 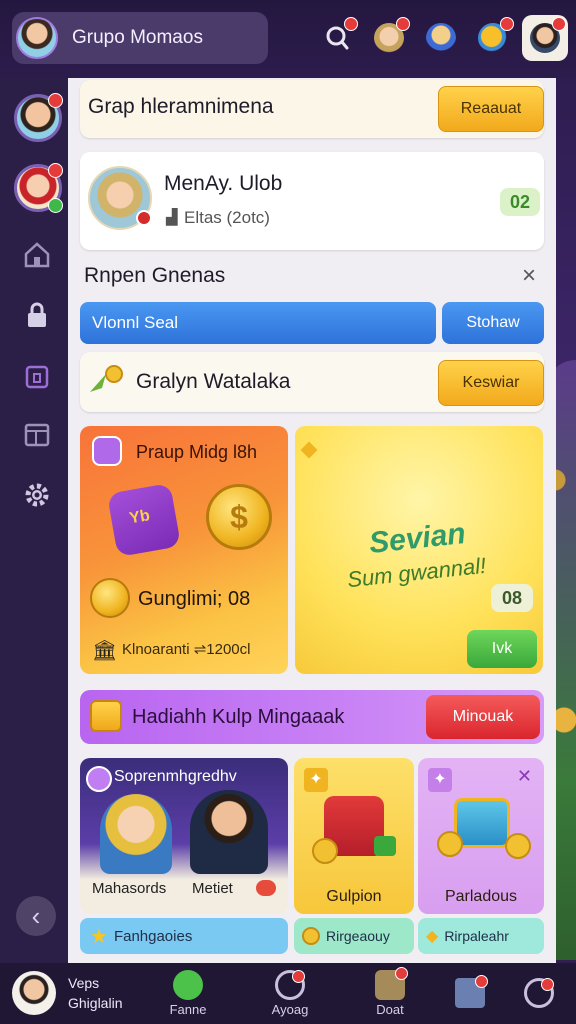 I want to click on member-sub-icon: ▟, so click(x=172, y=217).